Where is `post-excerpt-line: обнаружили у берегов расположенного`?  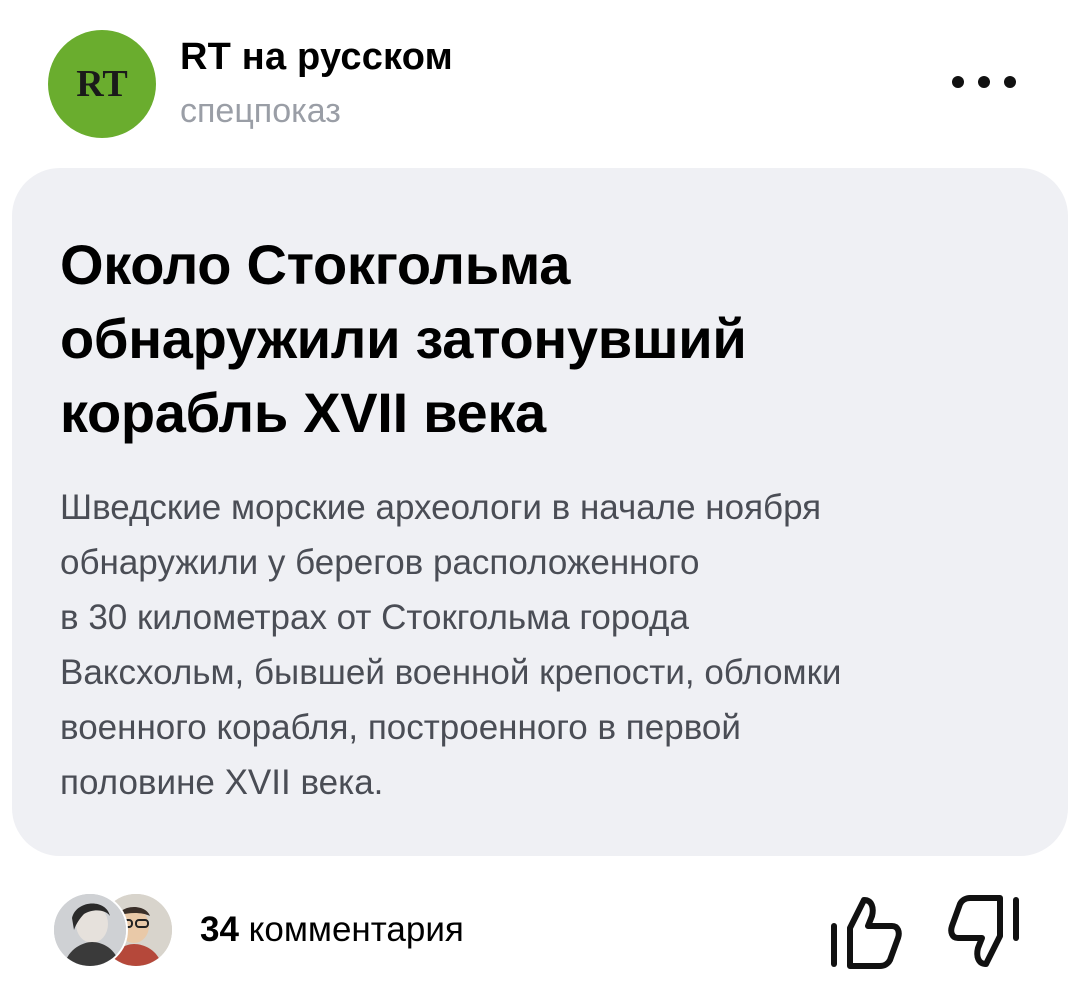 post-excerpt-line: обнаружили у берегов расположенного is located at coordinates (380, 562).